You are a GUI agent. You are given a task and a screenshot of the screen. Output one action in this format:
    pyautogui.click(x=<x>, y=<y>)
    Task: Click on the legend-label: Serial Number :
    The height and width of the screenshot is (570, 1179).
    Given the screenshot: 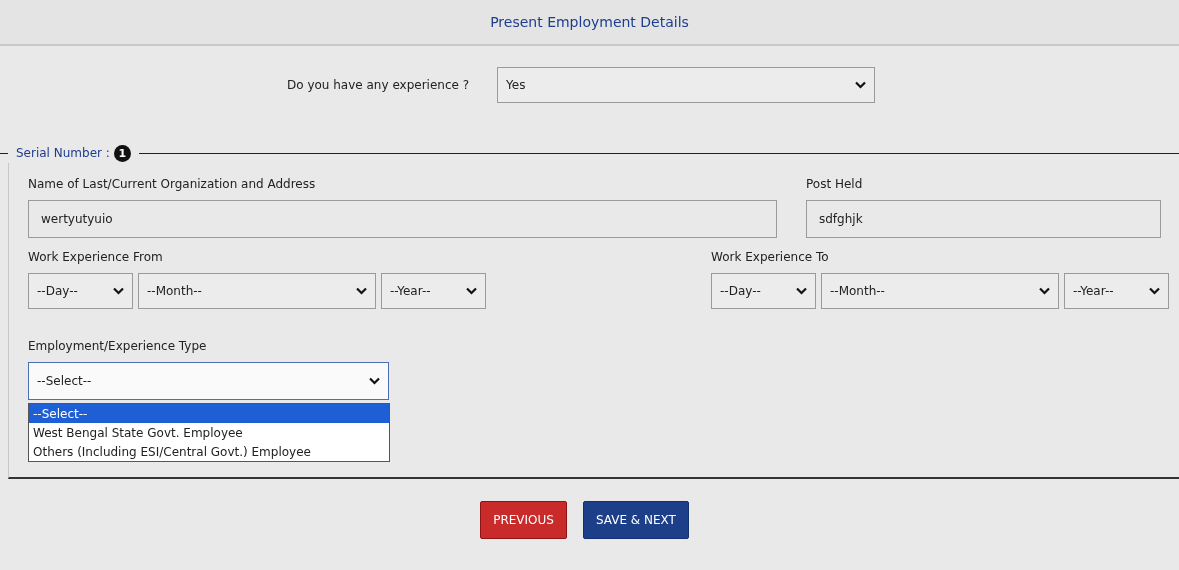 What is the action you would take?
    pyautogui.click(x=63, y=153)
    